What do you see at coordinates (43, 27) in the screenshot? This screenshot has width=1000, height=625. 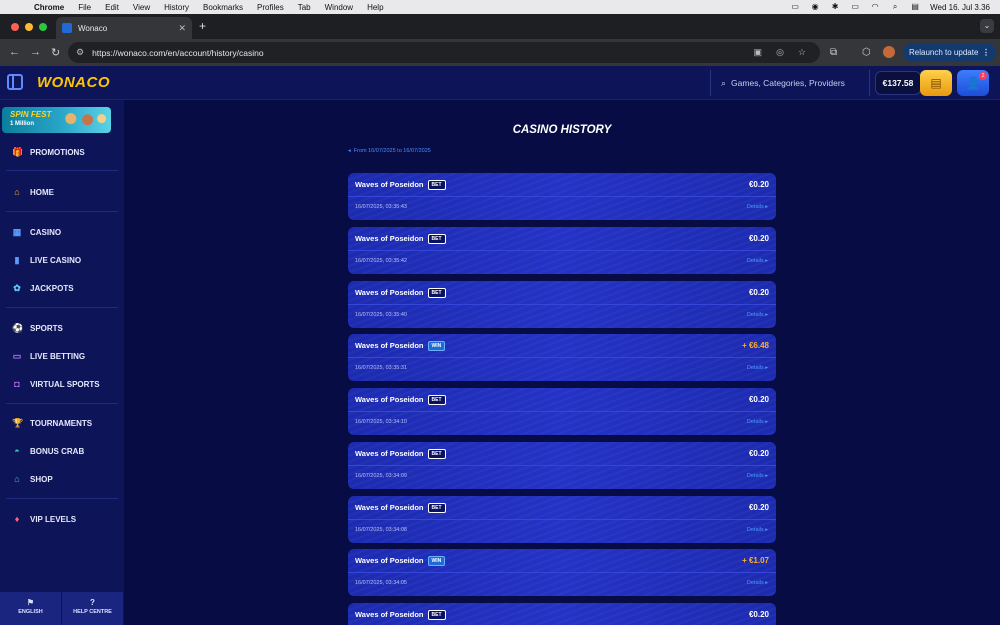 I see `maximize-window-button` at bounding box center [43, 27].